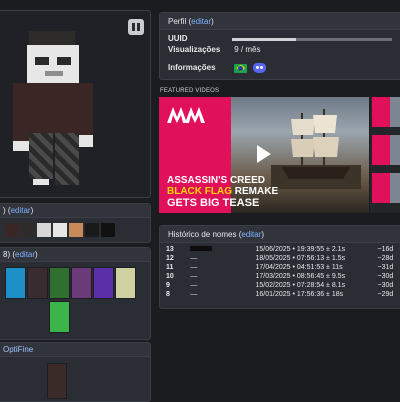 Image resolution: width=400 pixels, height=402 pixels. Describe the element at coordinates (170, 249) in the screenshot. I see `row-number: 13` at that location.